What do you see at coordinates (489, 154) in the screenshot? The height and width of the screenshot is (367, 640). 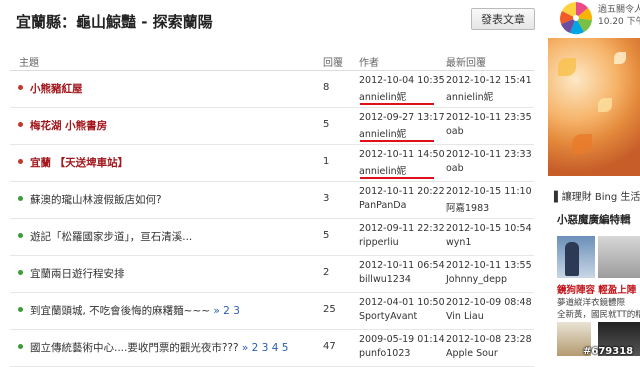 I see `last-reply-time: 2012-10-11 23:33` at bounding box center [489, 154].